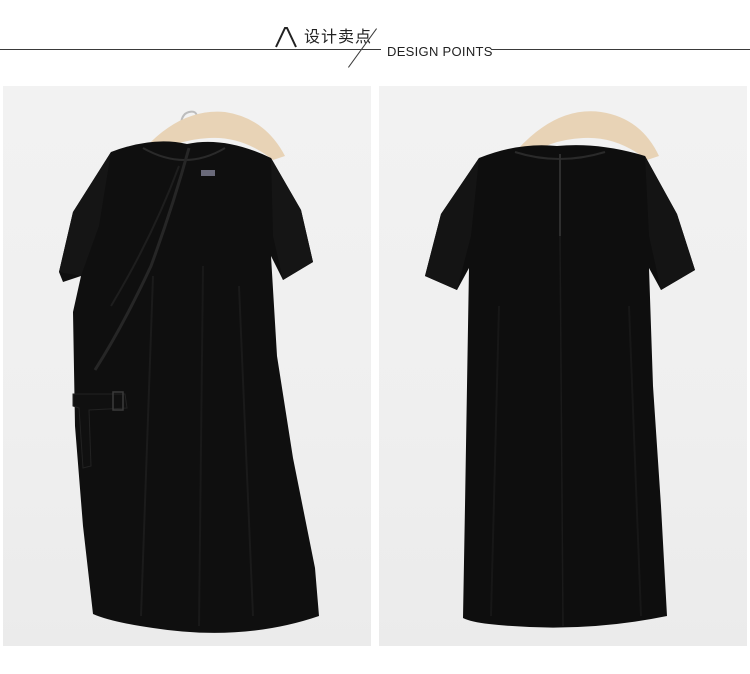  What do you see at coordinates (190, 49) in the screenshot?
I see `header-rule-left` at bounding box center [190, 49].